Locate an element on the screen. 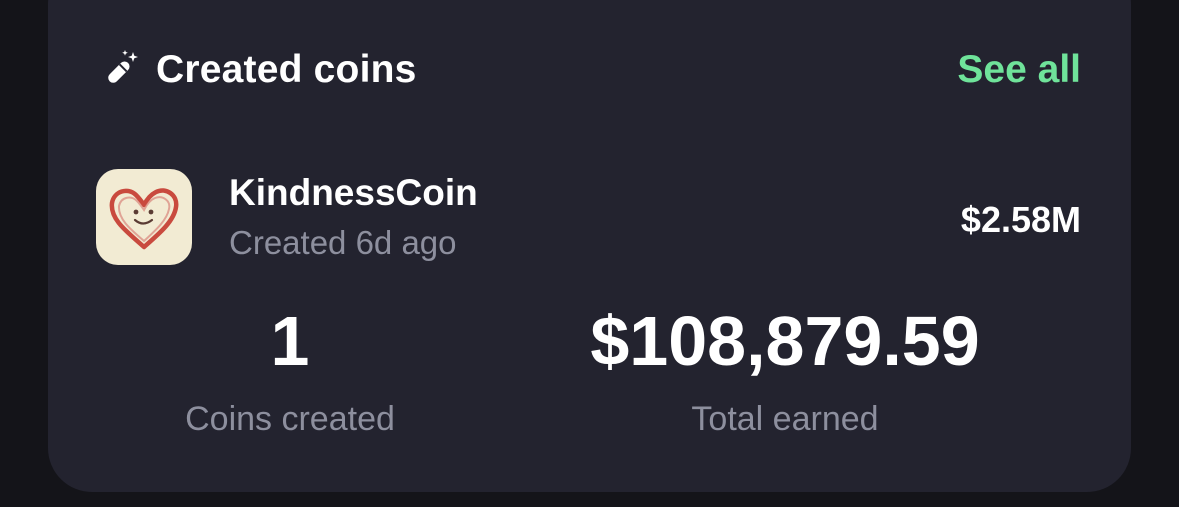  coin-avatar is located at coordinates (144, 217).